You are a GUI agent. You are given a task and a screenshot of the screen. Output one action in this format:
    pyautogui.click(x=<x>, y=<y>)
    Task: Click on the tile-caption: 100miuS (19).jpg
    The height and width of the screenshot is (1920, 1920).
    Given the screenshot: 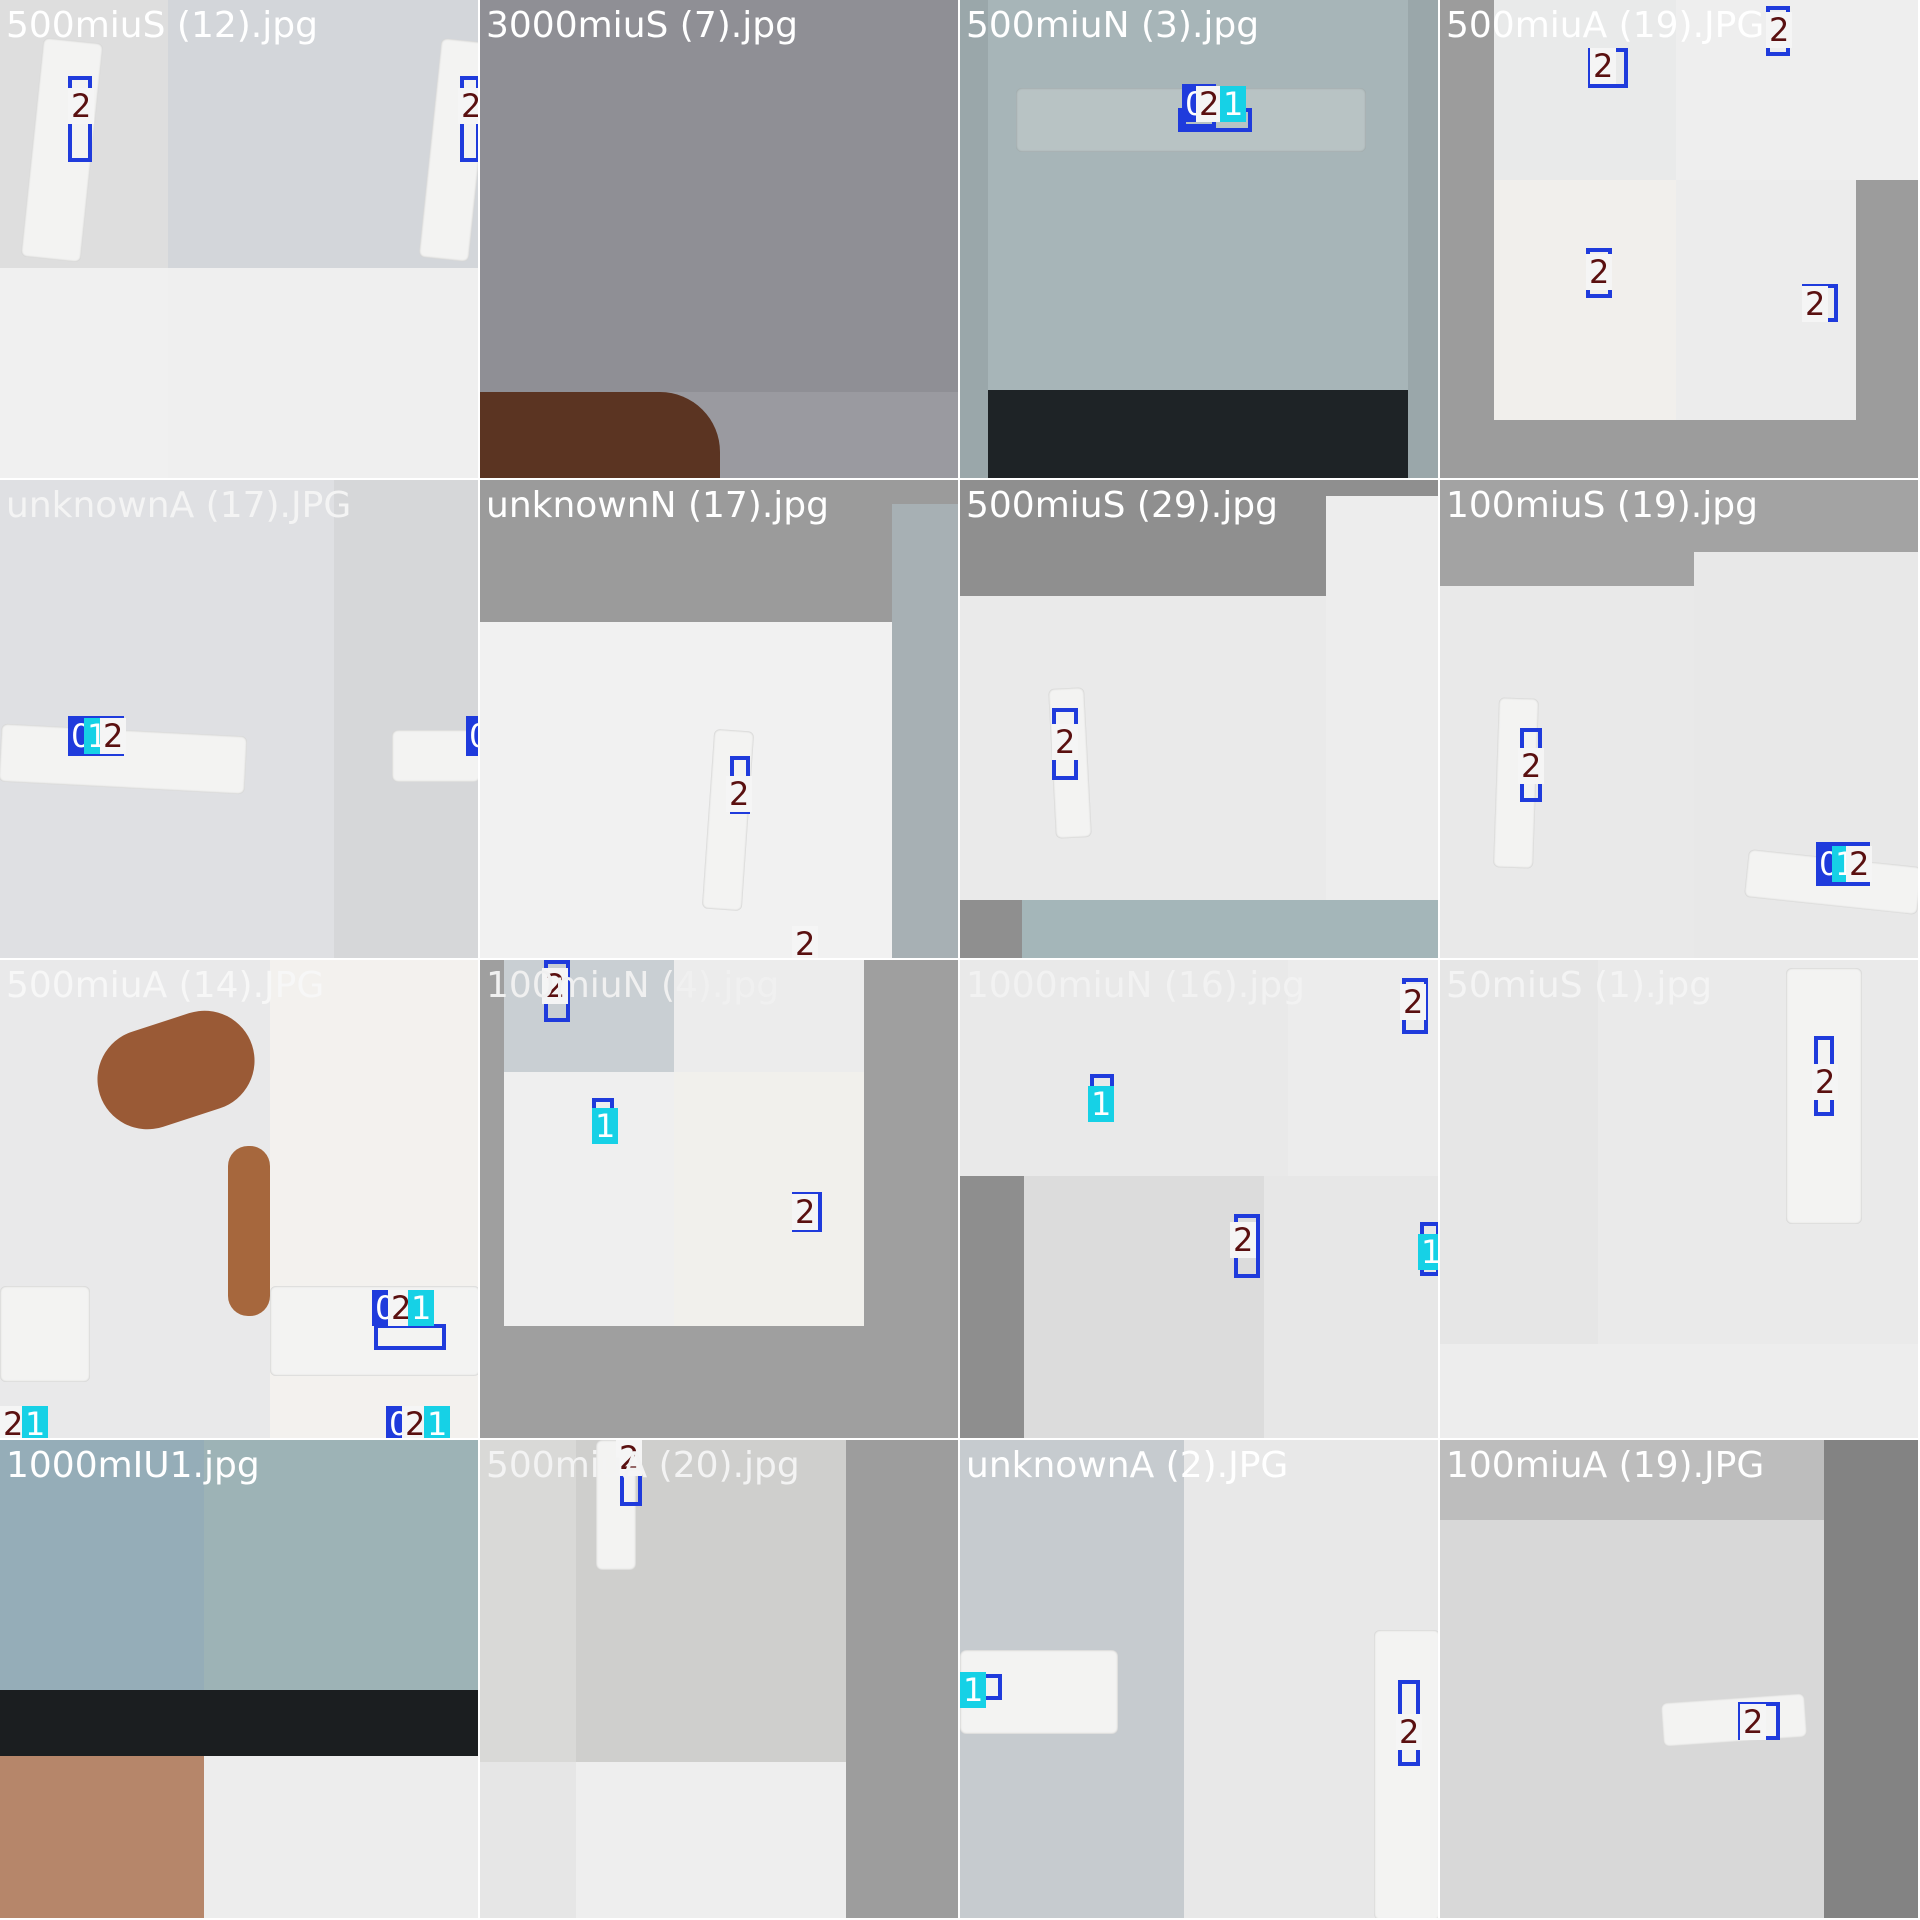 What is the action you would take?
    pyautogui.click(x=1602, y=505)
    